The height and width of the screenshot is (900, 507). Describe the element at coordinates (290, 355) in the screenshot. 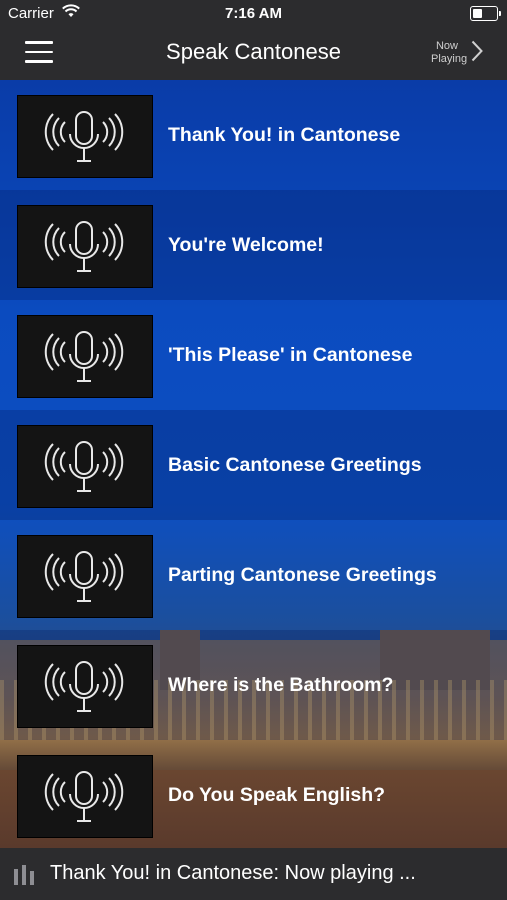

I see `list-item-label: 'This Please' in Cantonese` at that location.